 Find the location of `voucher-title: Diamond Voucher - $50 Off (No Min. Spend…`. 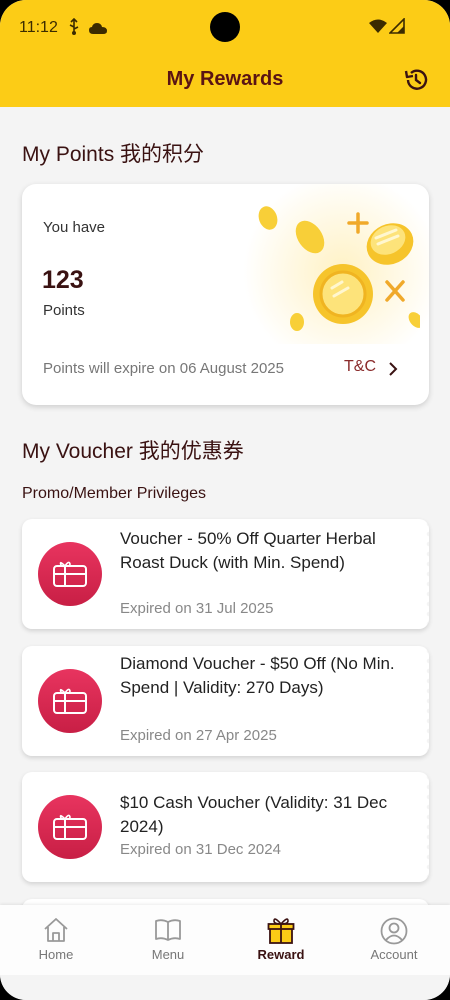

voucher-title: Diamond Voucher - $50 Off (No Min. Spend… is located at coordinates (257, 675).